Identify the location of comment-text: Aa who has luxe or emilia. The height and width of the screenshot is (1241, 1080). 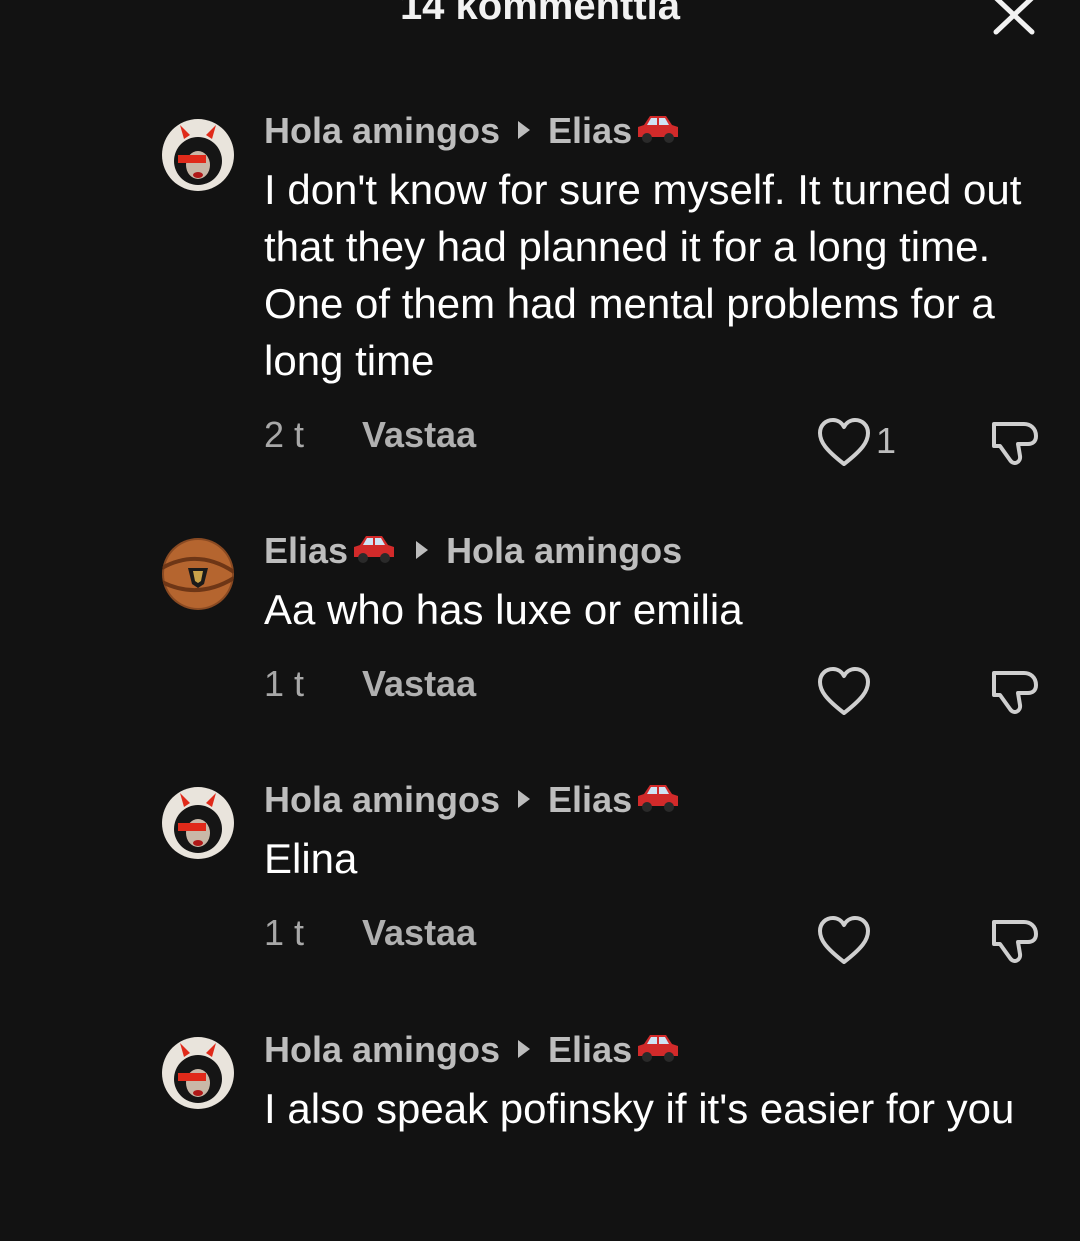
(503, 609).